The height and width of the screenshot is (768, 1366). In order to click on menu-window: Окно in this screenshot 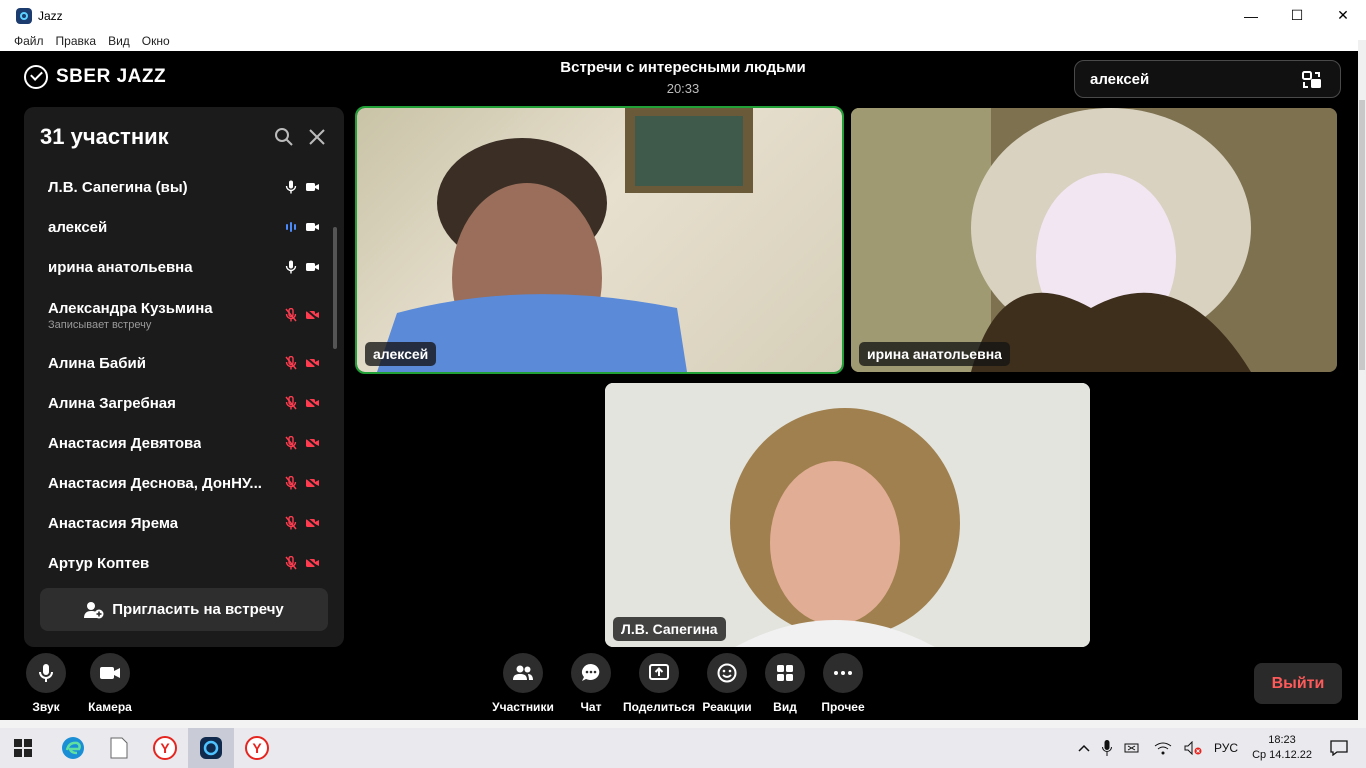, I will do `click(156, 41)`.